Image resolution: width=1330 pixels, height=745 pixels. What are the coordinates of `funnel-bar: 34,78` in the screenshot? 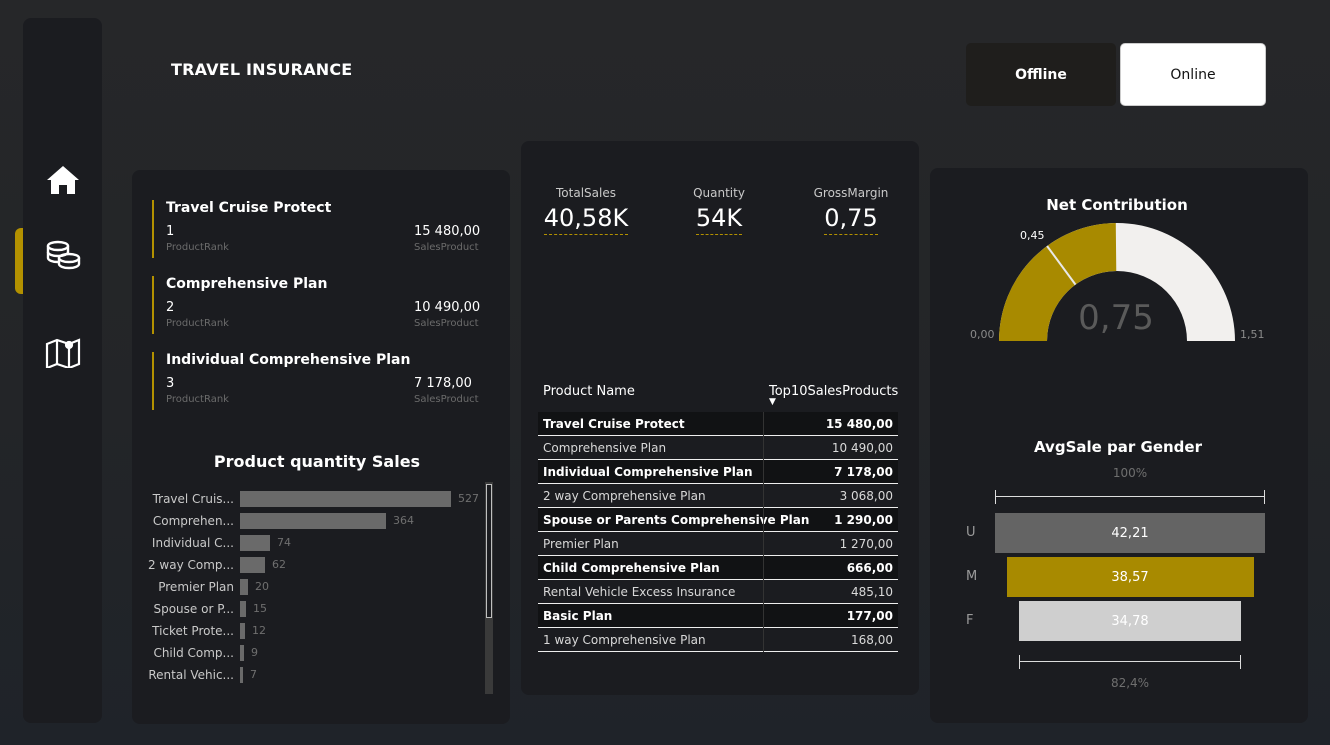 It's located at (1130, 621).